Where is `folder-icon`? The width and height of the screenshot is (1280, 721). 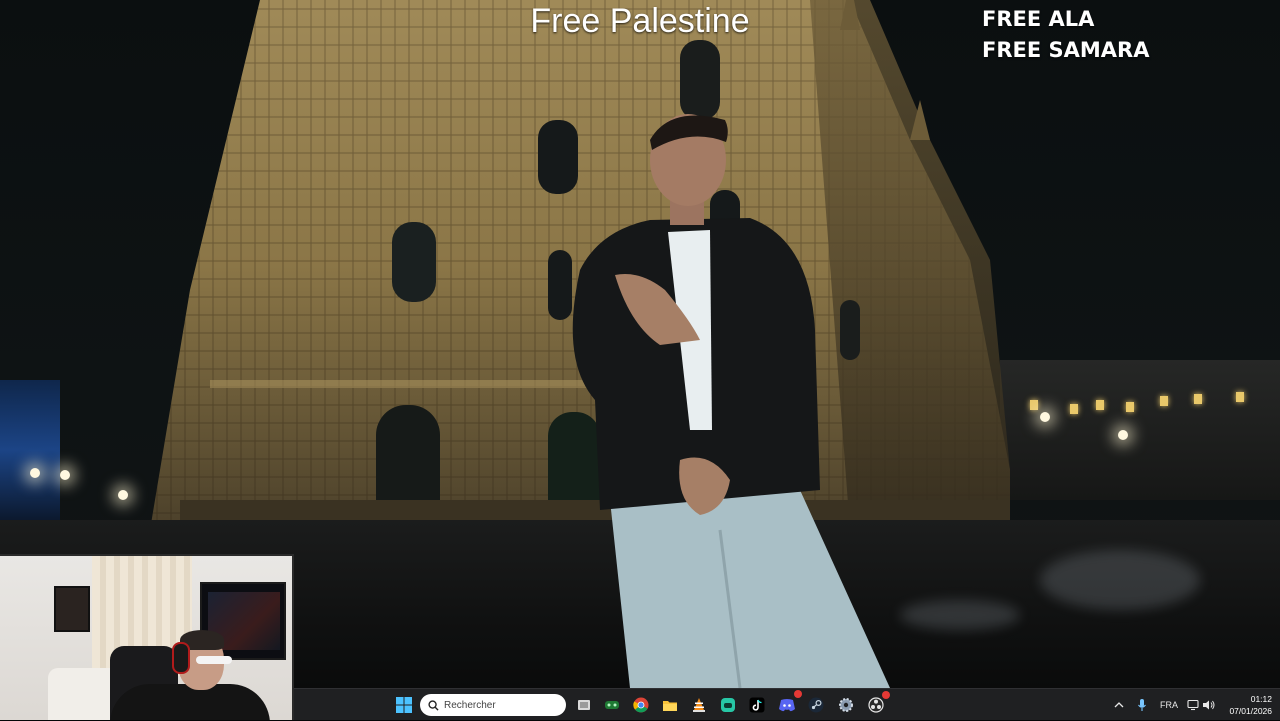 folder-icon is located at coordinates (670, 706).